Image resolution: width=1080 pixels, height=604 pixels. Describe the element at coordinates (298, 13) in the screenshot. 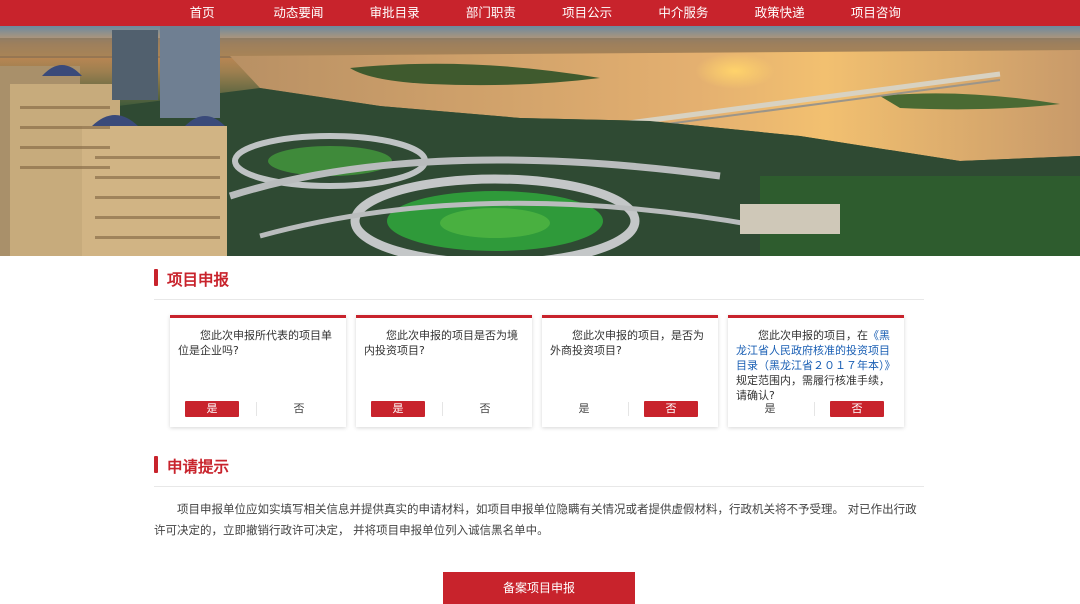

I see `nav-item-news: 动态要闻` at that location.